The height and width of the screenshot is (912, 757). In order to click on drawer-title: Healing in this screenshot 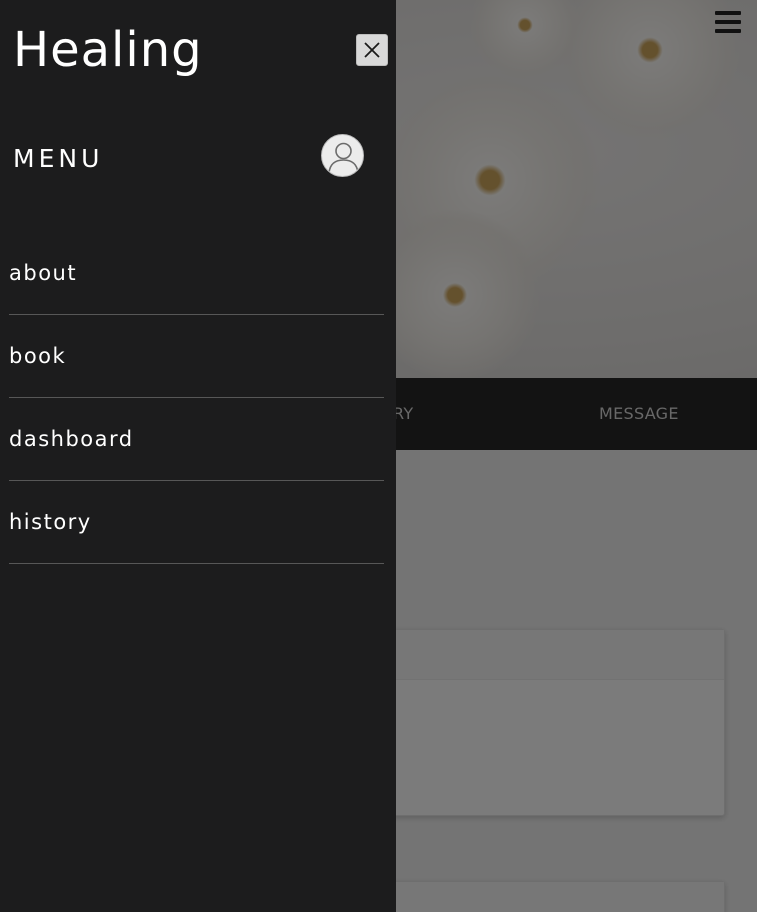, I will do `click(108, 50)`.